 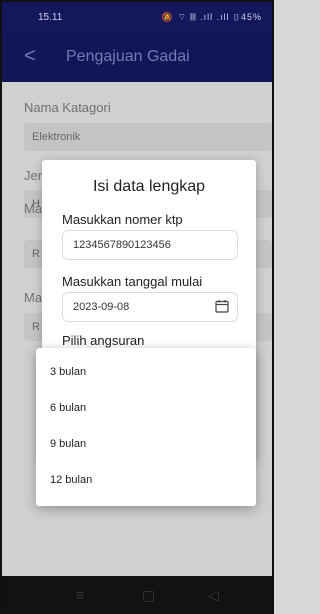 What do you see at coordinates (50, 17) in the screenshot?
I see `status-time: 15.11` at bounding box center [50, 17].